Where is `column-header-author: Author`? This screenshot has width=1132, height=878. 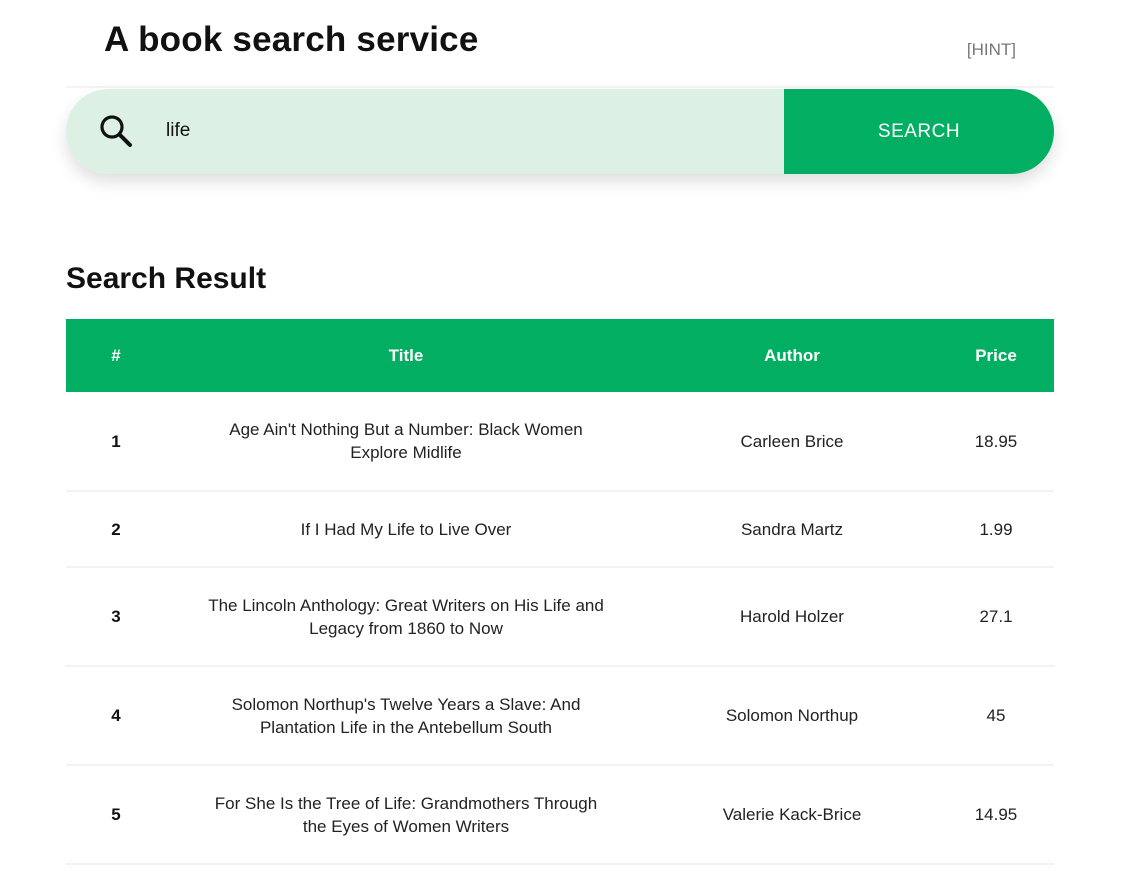 column-header-author: Author is located at coordinates (792, 355).